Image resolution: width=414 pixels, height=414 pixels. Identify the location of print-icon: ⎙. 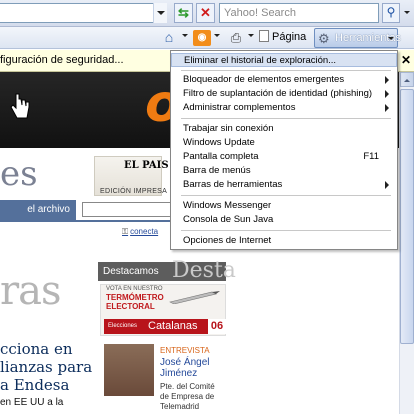
(236, 38).